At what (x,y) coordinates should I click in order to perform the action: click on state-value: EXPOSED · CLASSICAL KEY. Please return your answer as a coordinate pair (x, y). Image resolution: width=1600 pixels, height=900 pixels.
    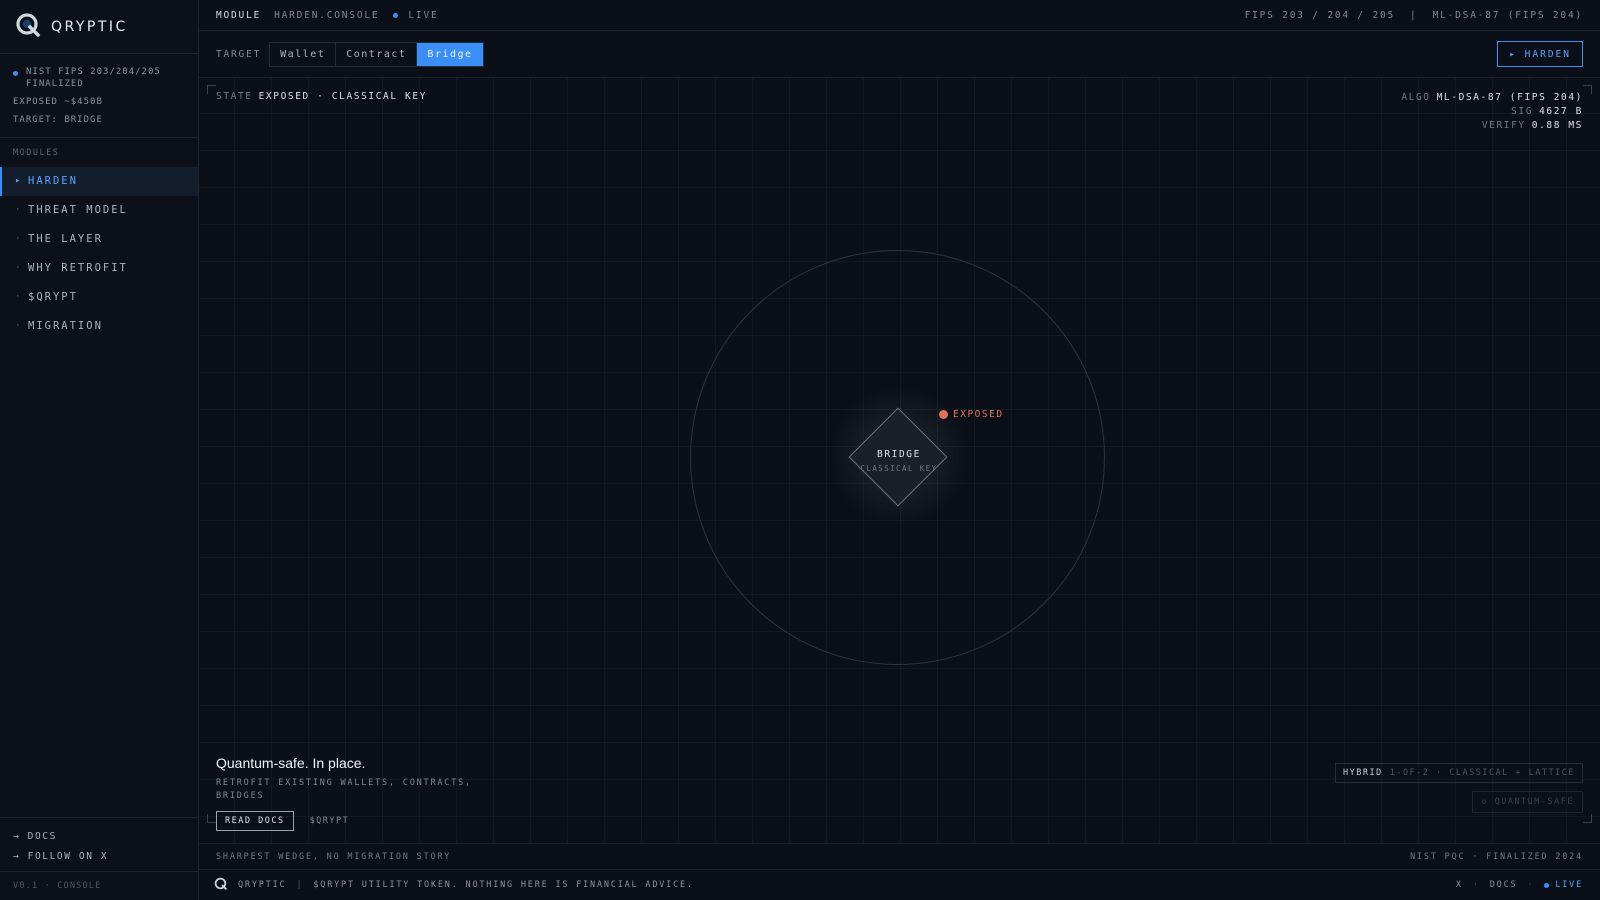
    Looking at the image, I should click on (342, 96).